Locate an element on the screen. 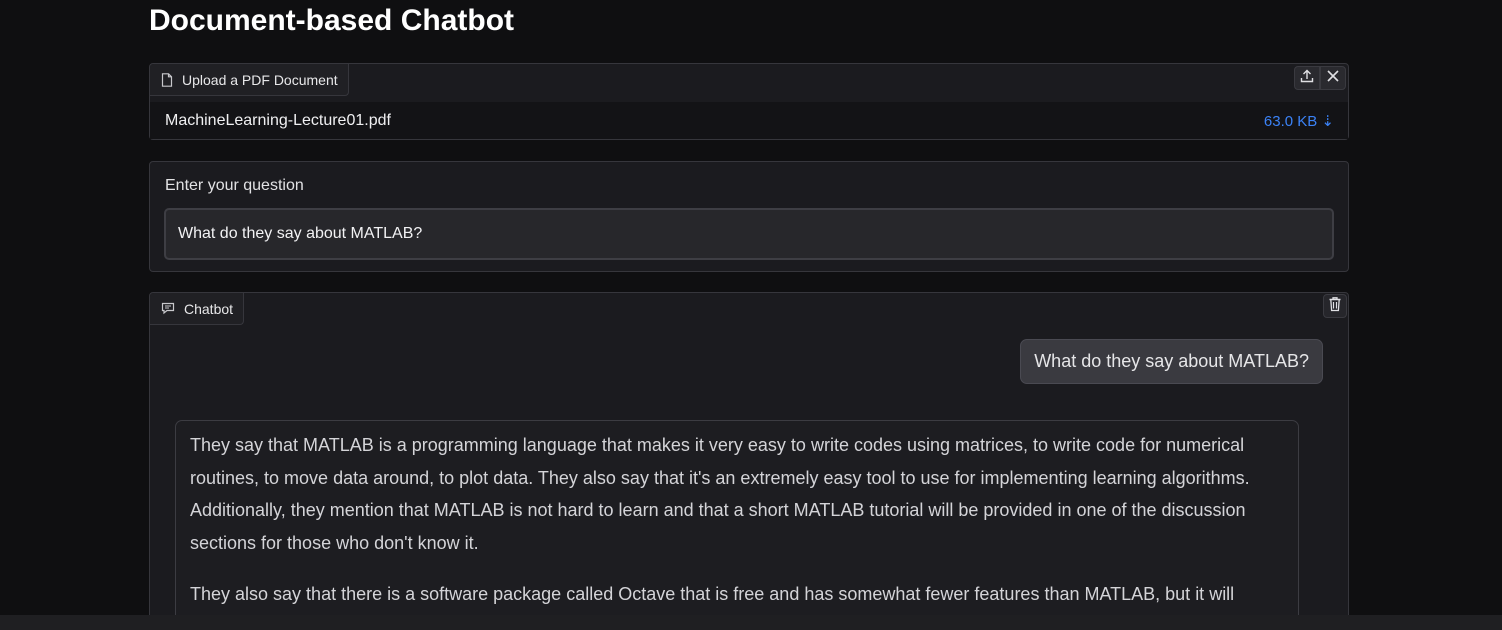 The image size is (1502, 630). question-panel: Enter your question is located at coordinates (749, 216).